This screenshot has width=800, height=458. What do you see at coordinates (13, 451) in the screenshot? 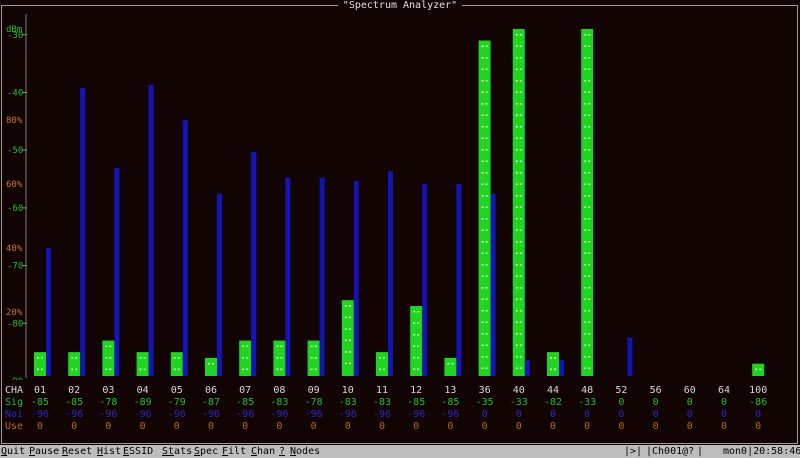
I see `menu-quit: Quit` at bounding box center [13, 451].